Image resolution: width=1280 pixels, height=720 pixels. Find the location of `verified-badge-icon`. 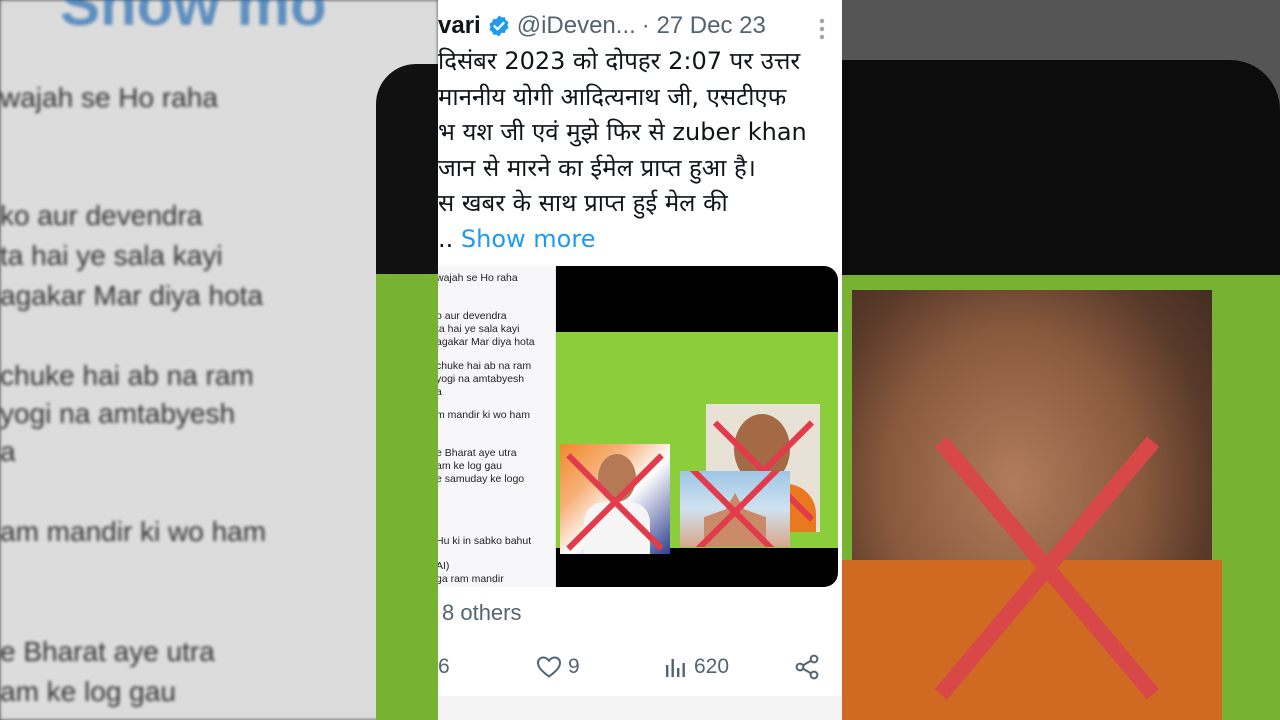

verified-badge-icon is located at coordinates (499, 26).